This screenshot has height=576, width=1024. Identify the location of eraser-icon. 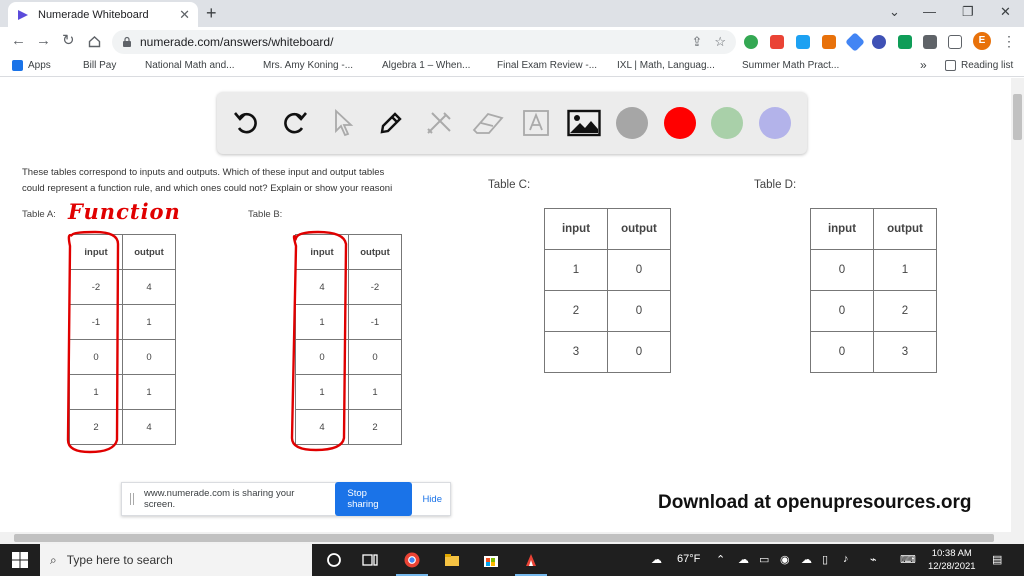
(488, 123).